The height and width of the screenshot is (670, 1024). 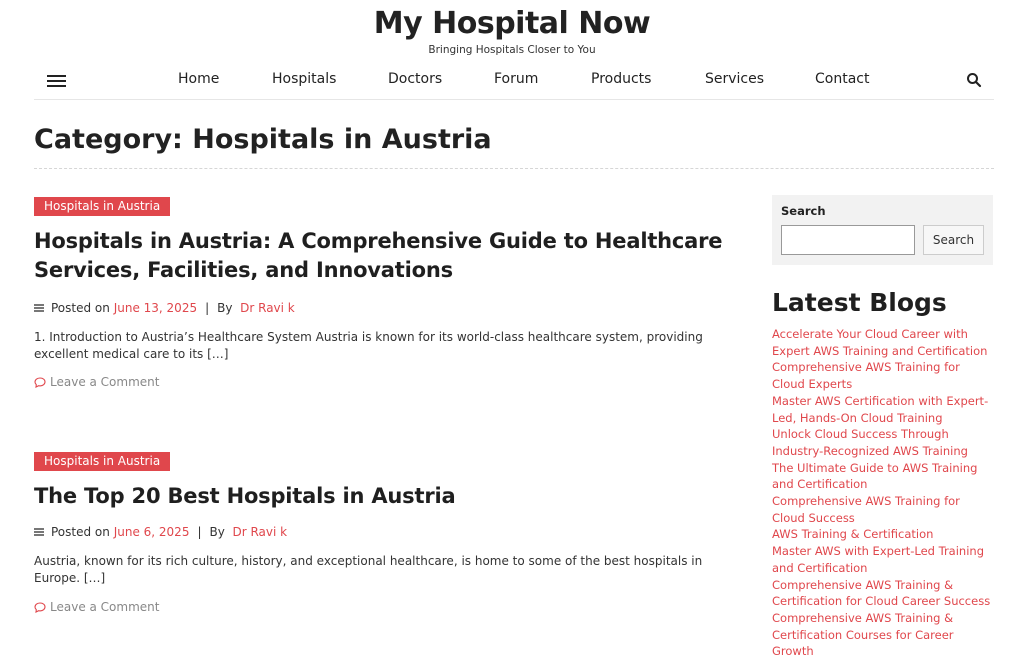 What do you see at coordinates (621, 79) in the screenshot?
I see `nav-item-products: Products` at bounding box center [621, 79].